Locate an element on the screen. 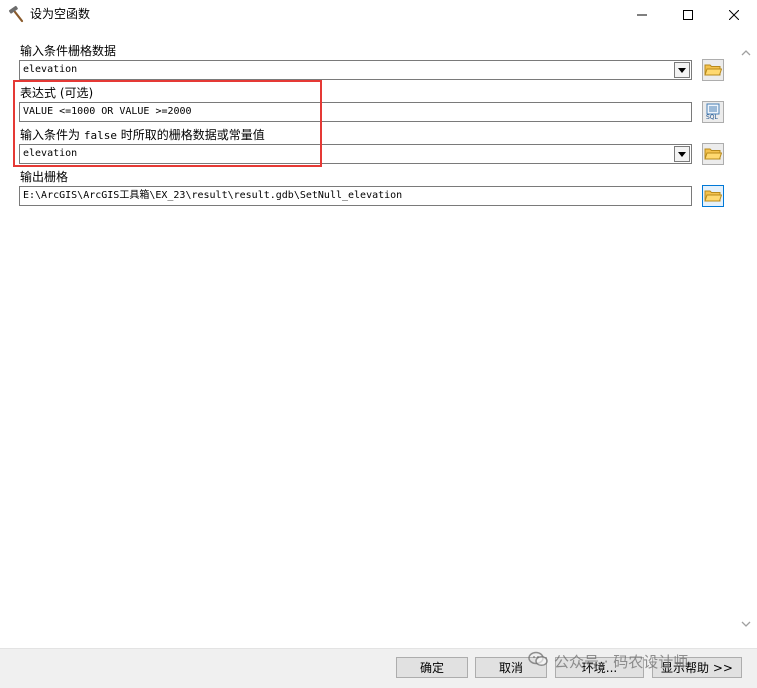  dialog-footer: 确定 取消 环境... 显示帮助 >> is located at coordinates (378, 668).